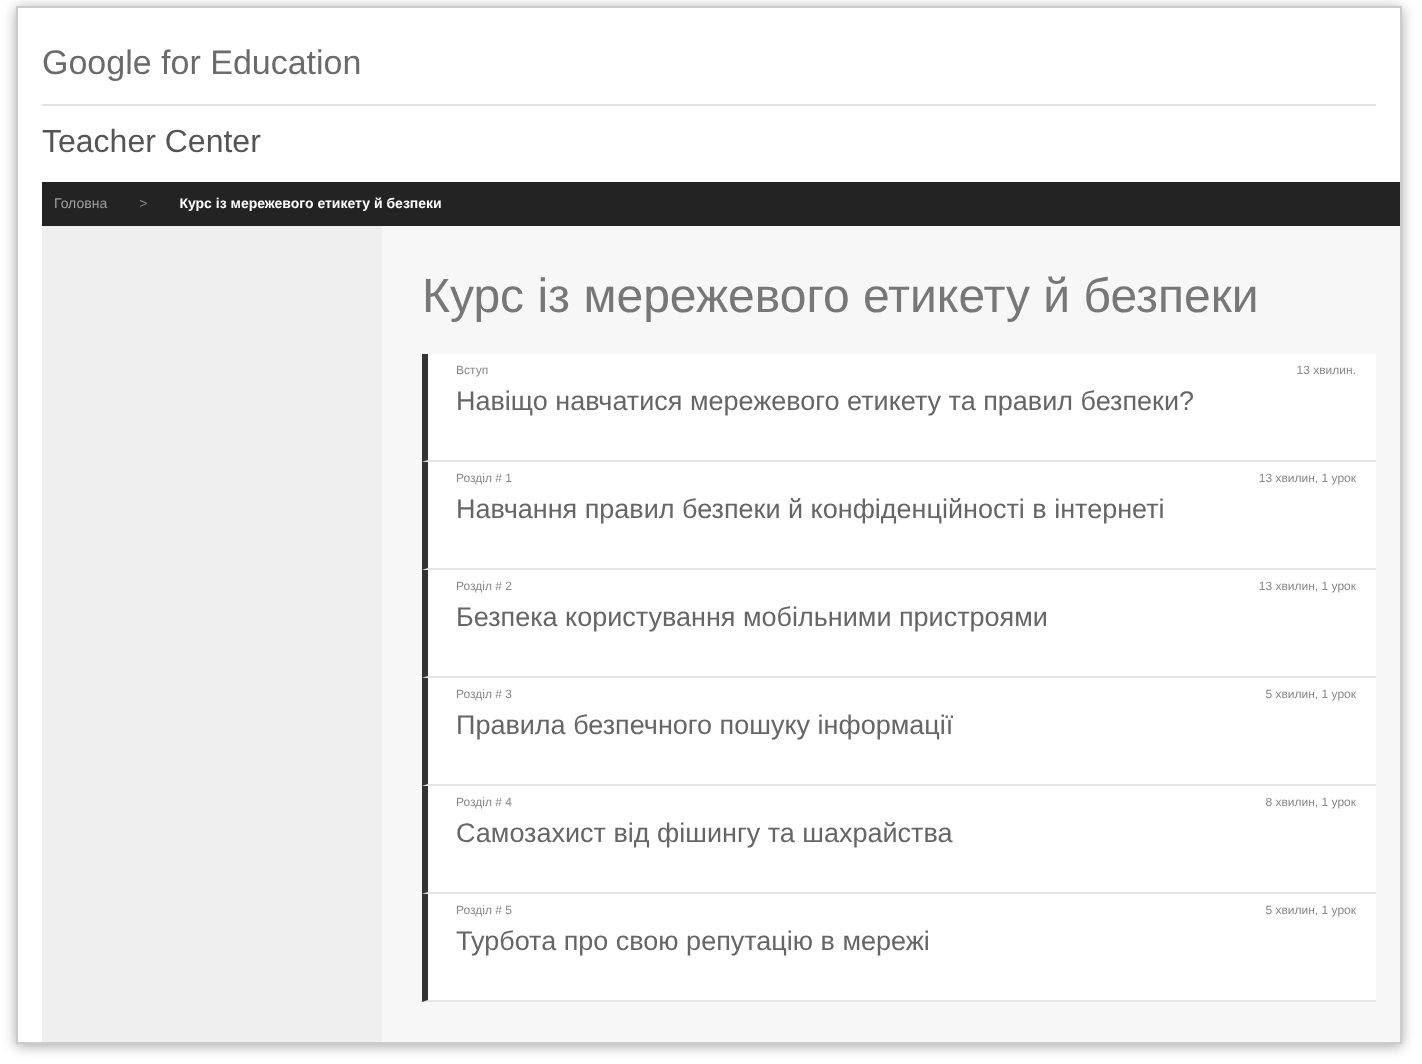 The height and width of the screenshot is (1064, 1422). What do you see at coordinates (753, 617) in the screenshot?
I see `section-title: Безпека користування мобільними пристроями` at bounding box center [753, 617].